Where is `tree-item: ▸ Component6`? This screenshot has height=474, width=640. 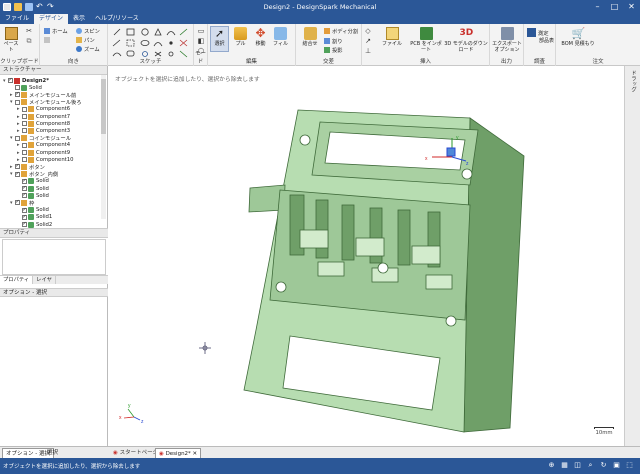 tree-item: ▸ Component6 is located at coordinates (43, 109).